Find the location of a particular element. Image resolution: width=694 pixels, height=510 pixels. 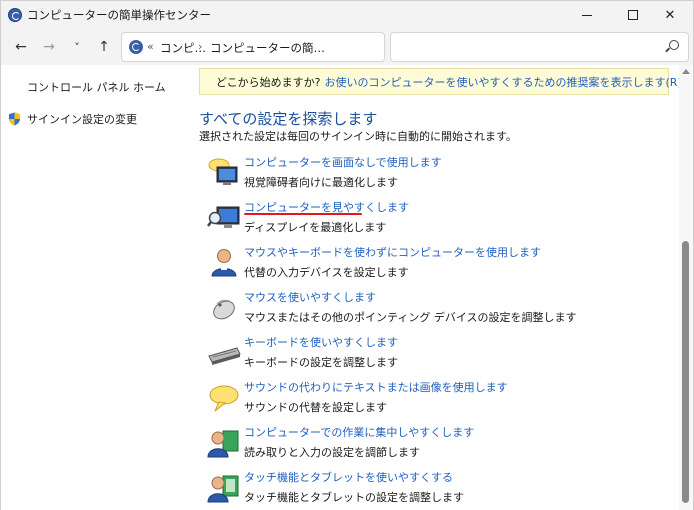

uac-shield-icon is located at coordinates (14, 119).